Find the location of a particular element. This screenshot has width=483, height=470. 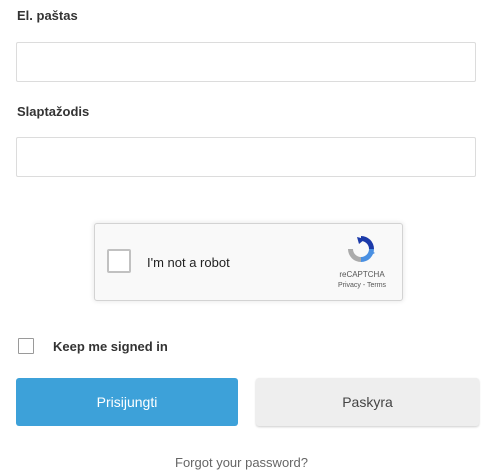

login-button: Prisijungti is located at coordinates (127, 402).